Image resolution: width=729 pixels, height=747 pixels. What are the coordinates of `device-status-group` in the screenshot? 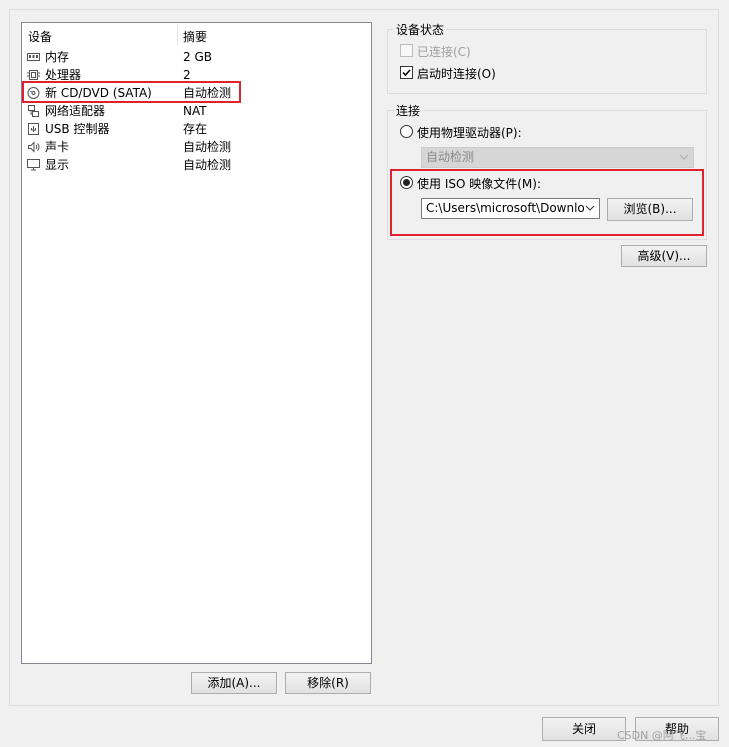 It's located at (547, 61).